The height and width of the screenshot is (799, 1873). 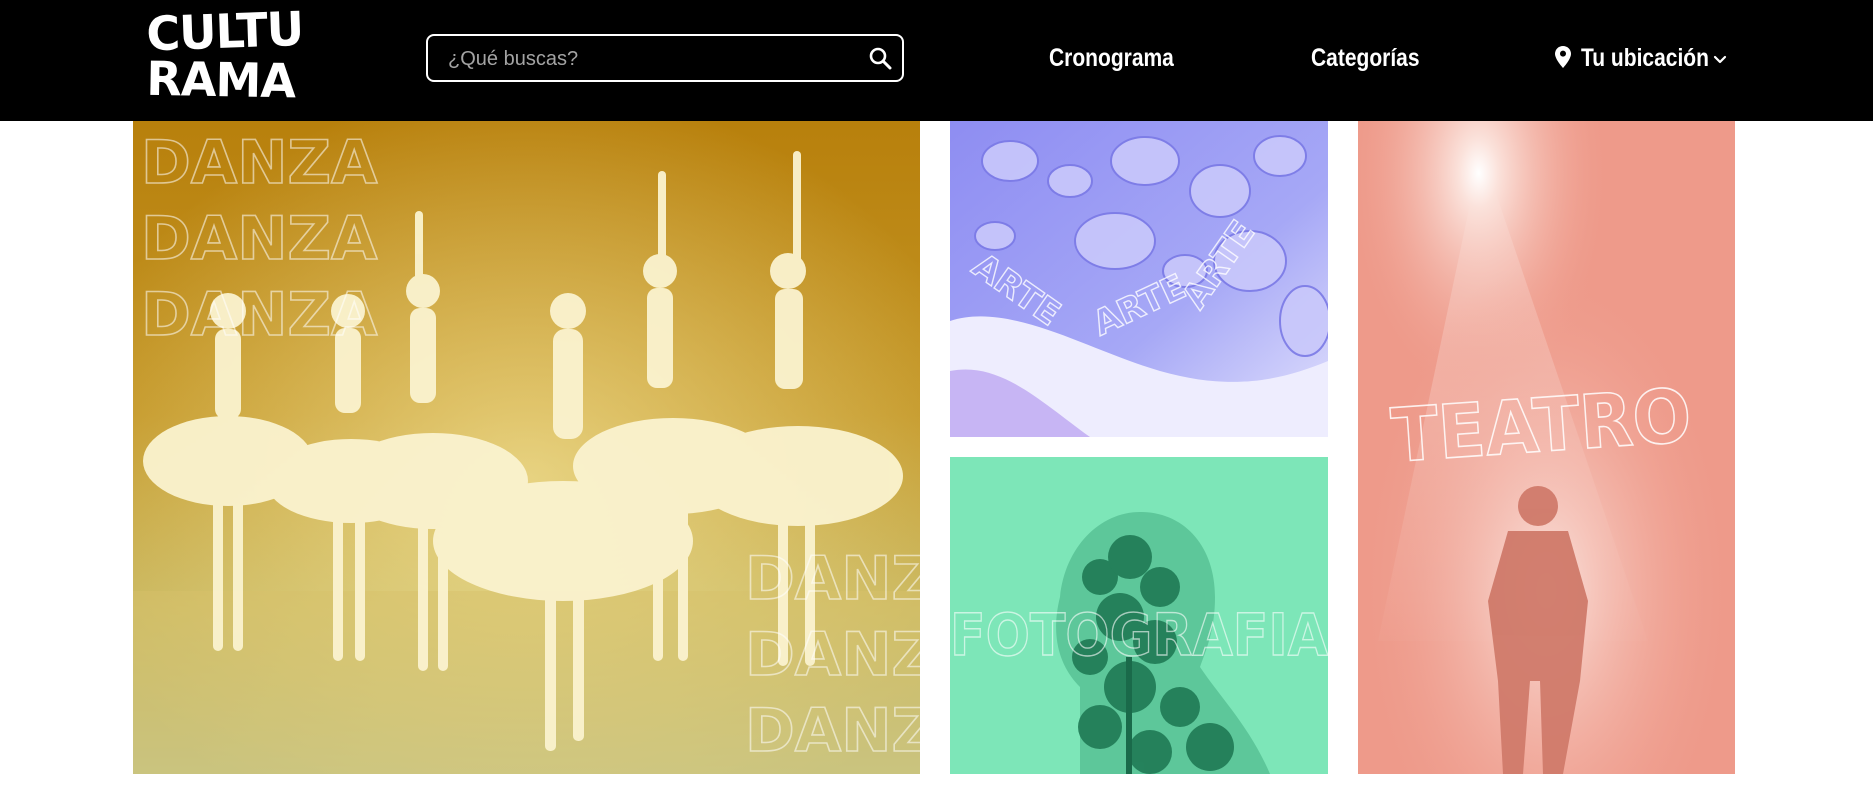 I want to click on logo-line-2: RAMA, so click(x=220, y=80).